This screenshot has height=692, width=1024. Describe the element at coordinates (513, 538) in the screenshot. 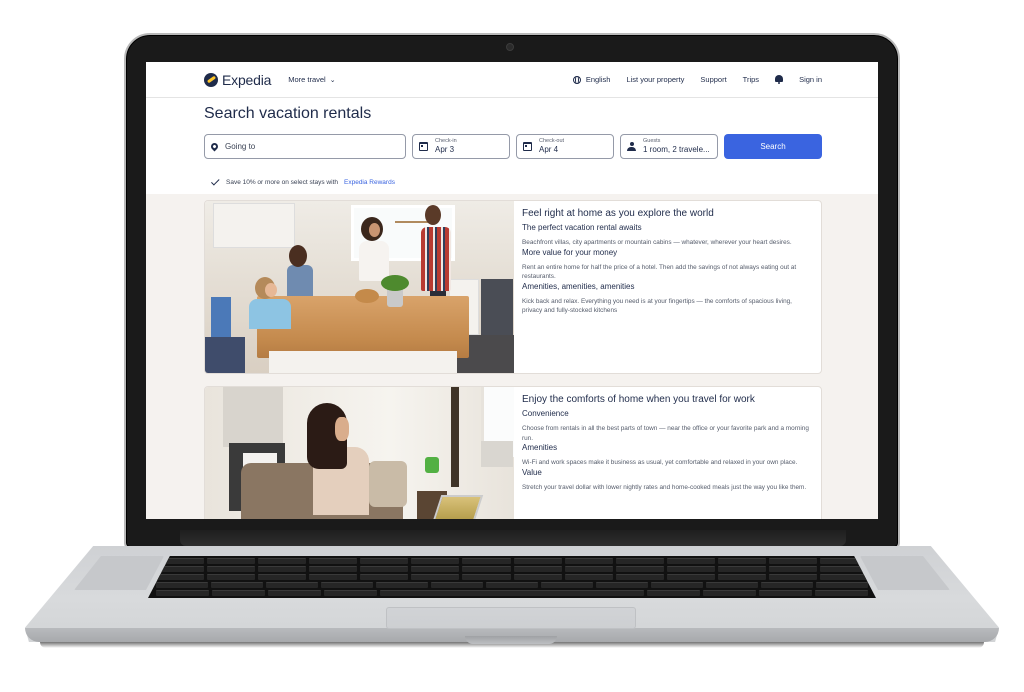

I see `laptop-hinge` at that location.